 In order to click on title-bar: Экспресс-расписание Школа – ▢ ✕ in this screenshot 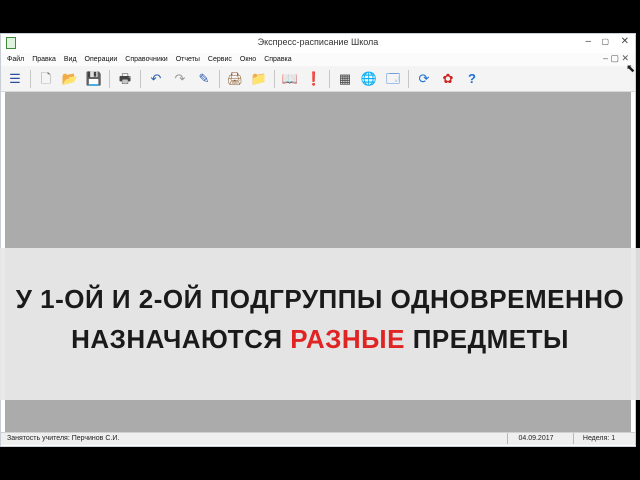, I will do `click(318, 43)`.